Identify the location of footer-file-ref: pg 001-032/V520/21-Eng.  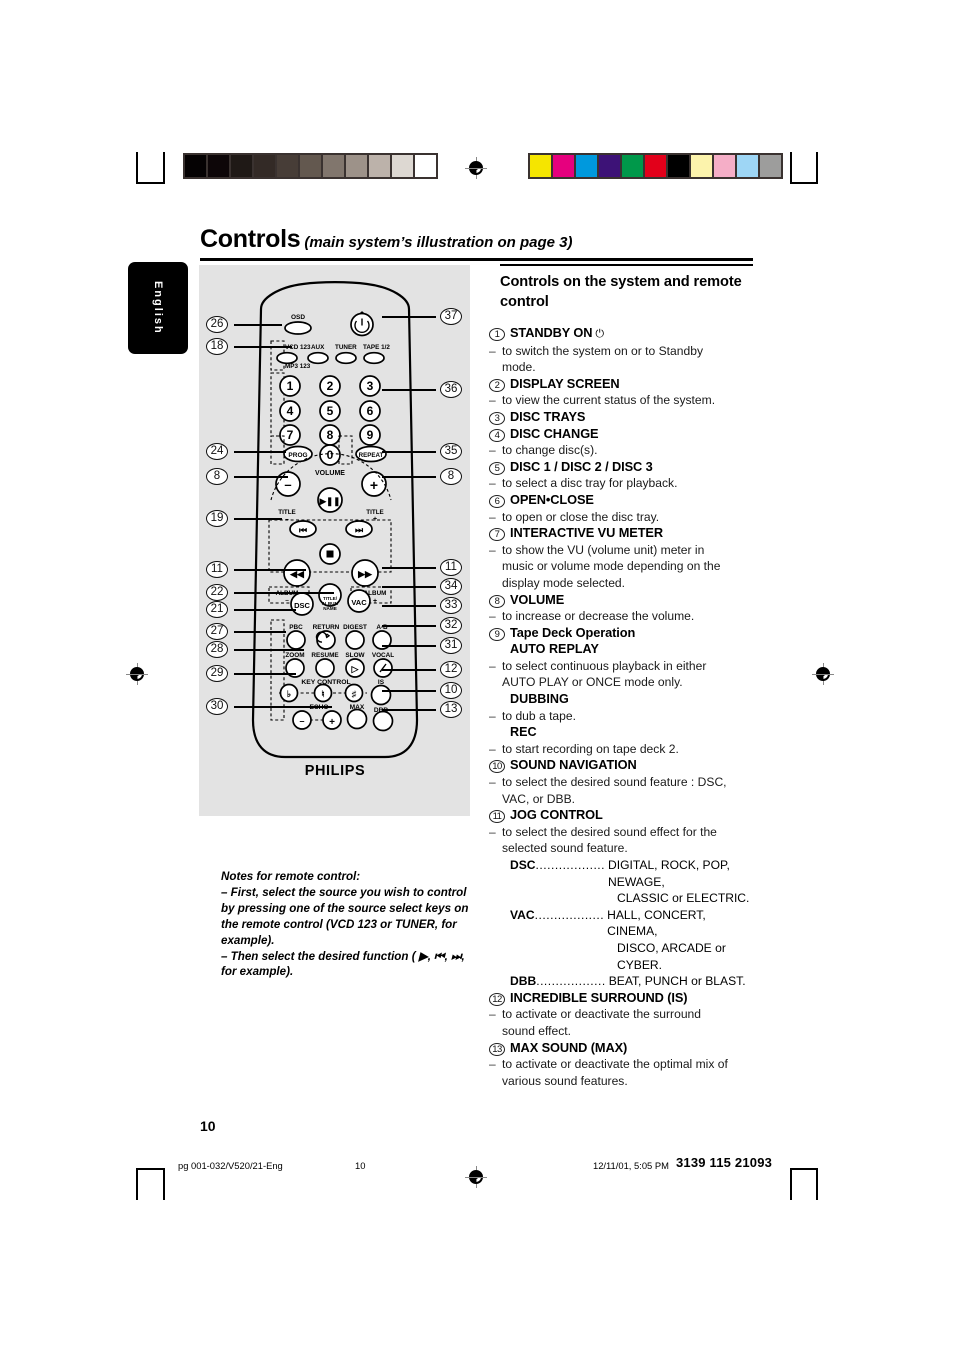
(230, 1165).